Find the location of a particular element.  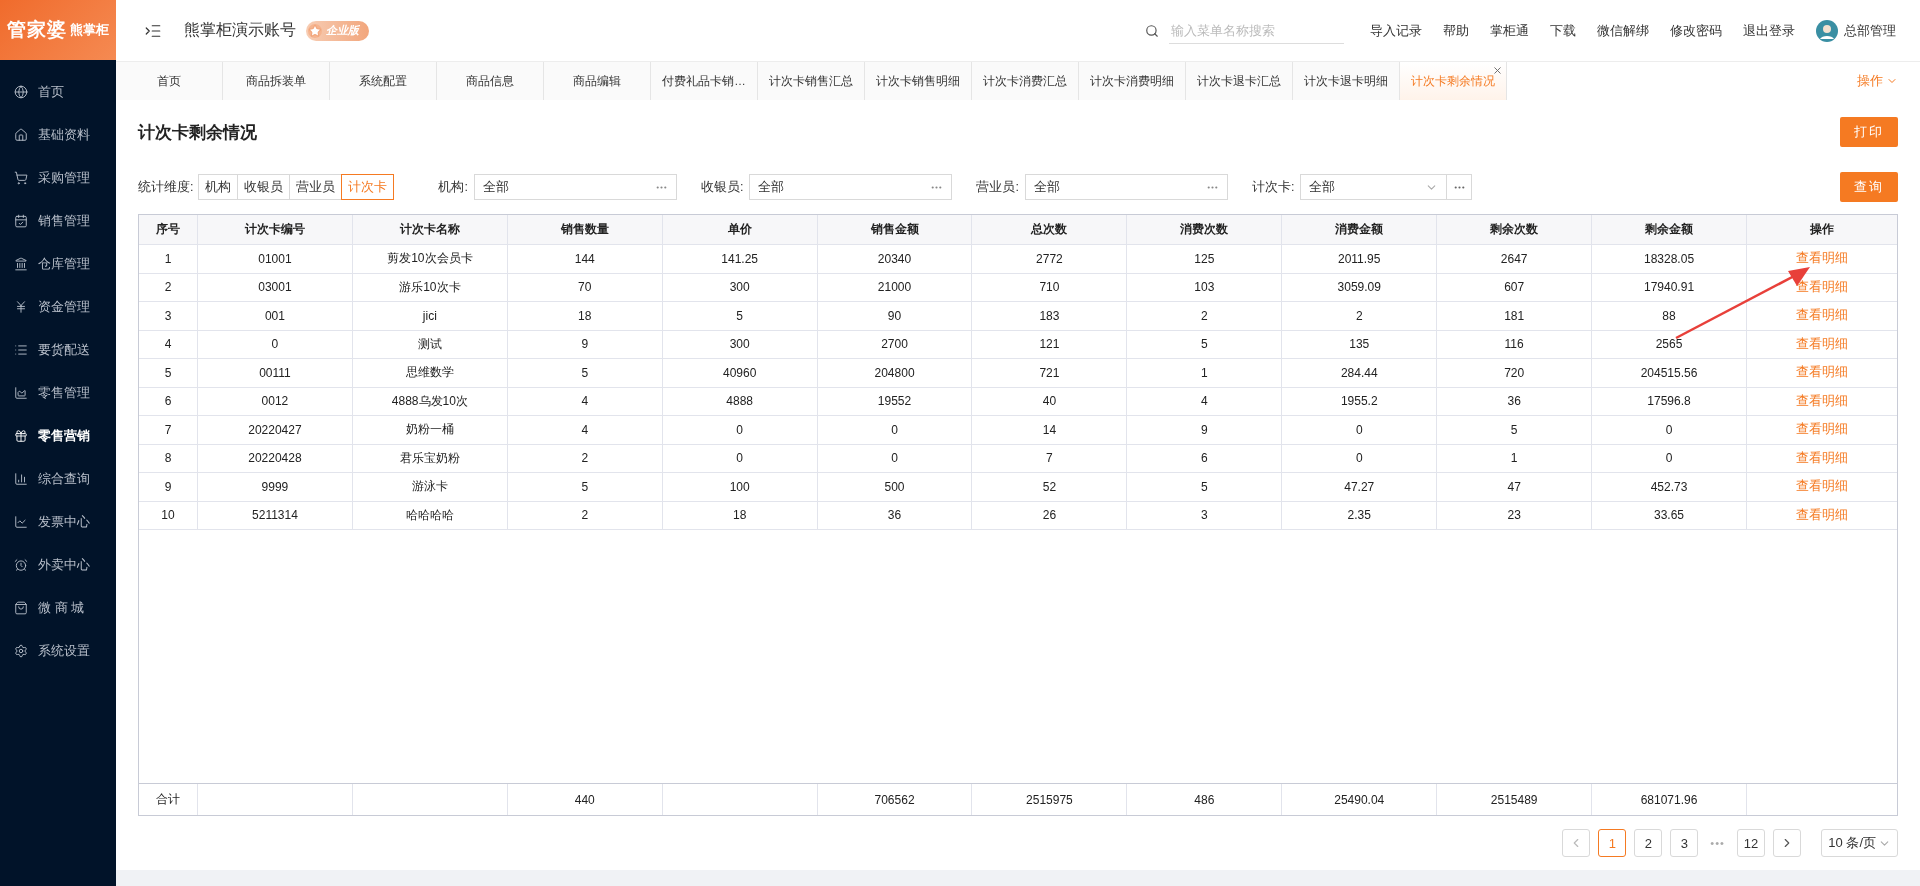

header-link: 帮助 is located at coordinates (1456, 30).